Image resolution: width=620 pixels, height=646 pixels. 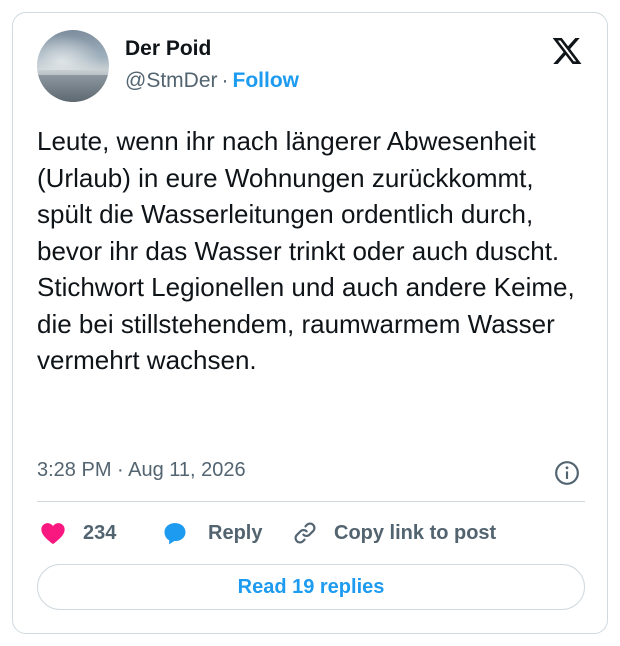 What do you see at coordinates (100, 532) in the screenshot?
I see `like-count: 234` at bounding box center [100, 532].